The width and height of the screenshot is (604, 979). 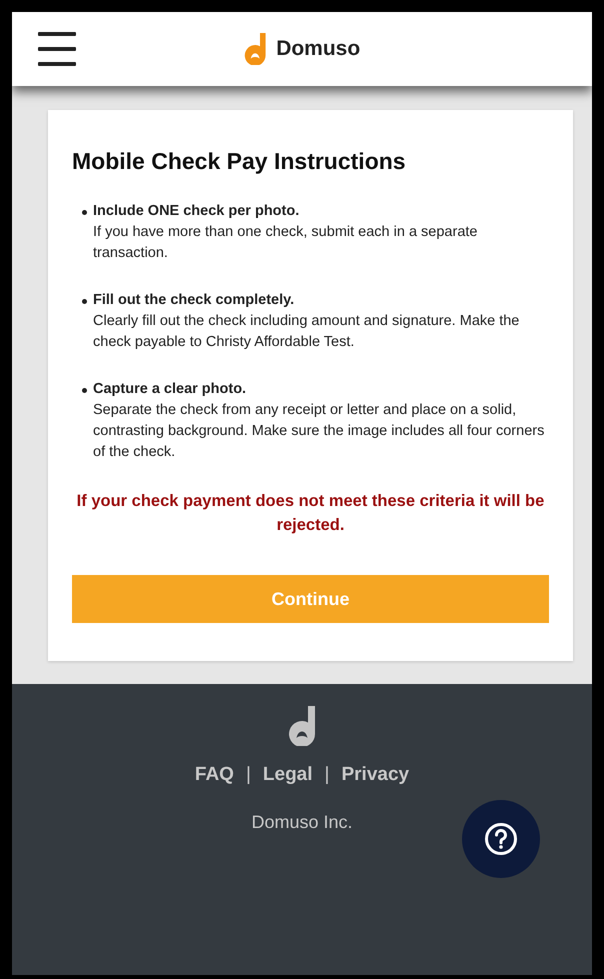 I want to click on help-icon, so click(x=501, y=839).